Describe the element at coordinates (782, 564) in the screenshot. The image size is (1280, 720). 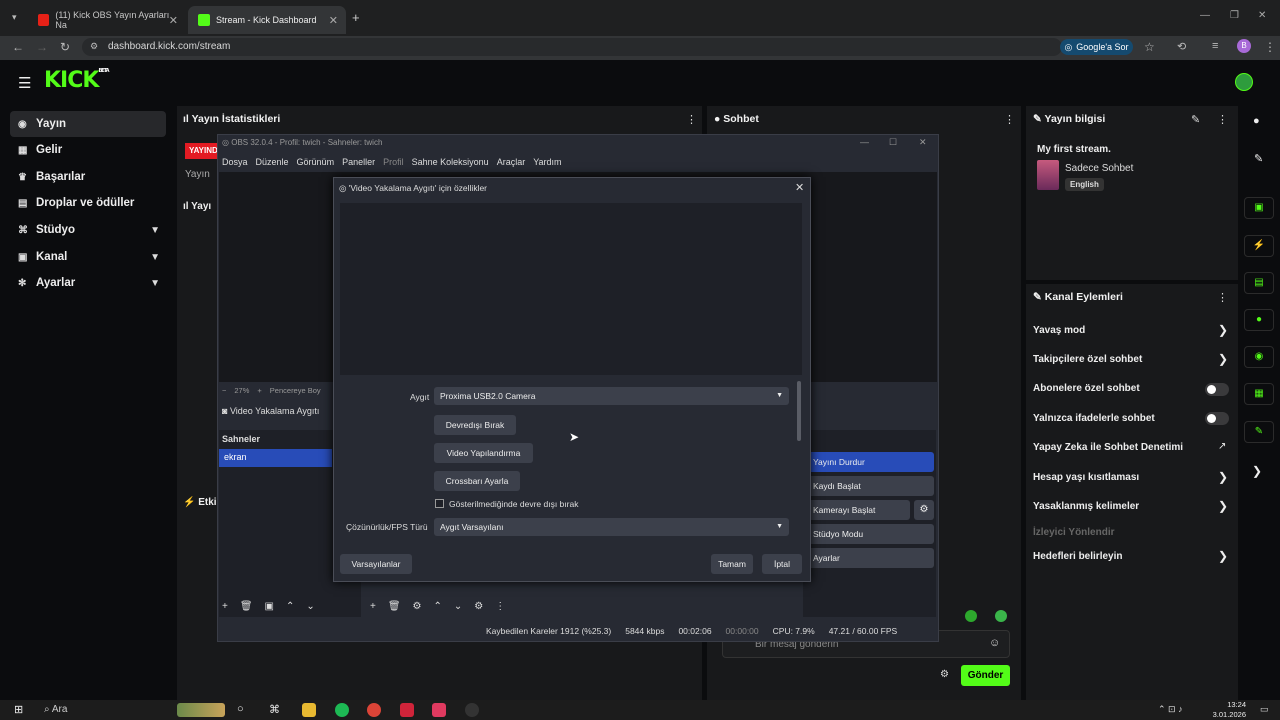
I see `cancel-button: İptal` at that location.